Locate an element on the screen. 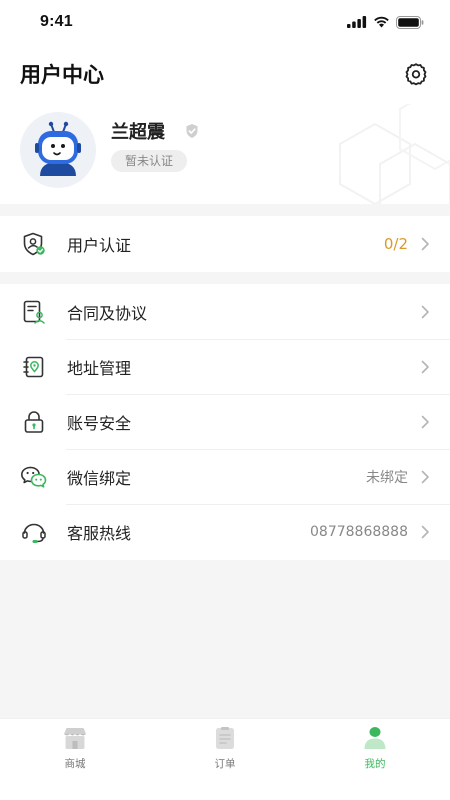 The width and height of the screenshot is (450, 800). avatar is located at coordinates (58, 150).